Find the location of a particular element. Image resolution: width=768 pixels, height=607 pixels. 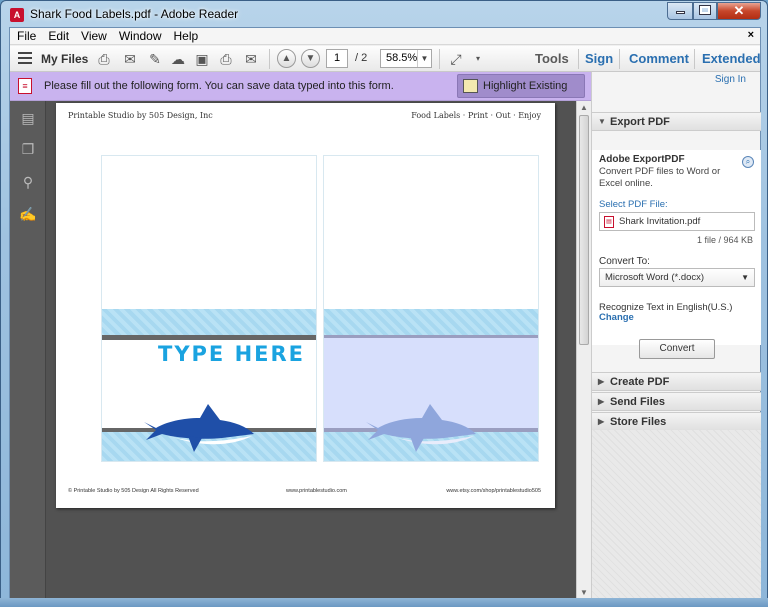

send-files-header: ▶ Send Files is located at coordinates (676, 401).